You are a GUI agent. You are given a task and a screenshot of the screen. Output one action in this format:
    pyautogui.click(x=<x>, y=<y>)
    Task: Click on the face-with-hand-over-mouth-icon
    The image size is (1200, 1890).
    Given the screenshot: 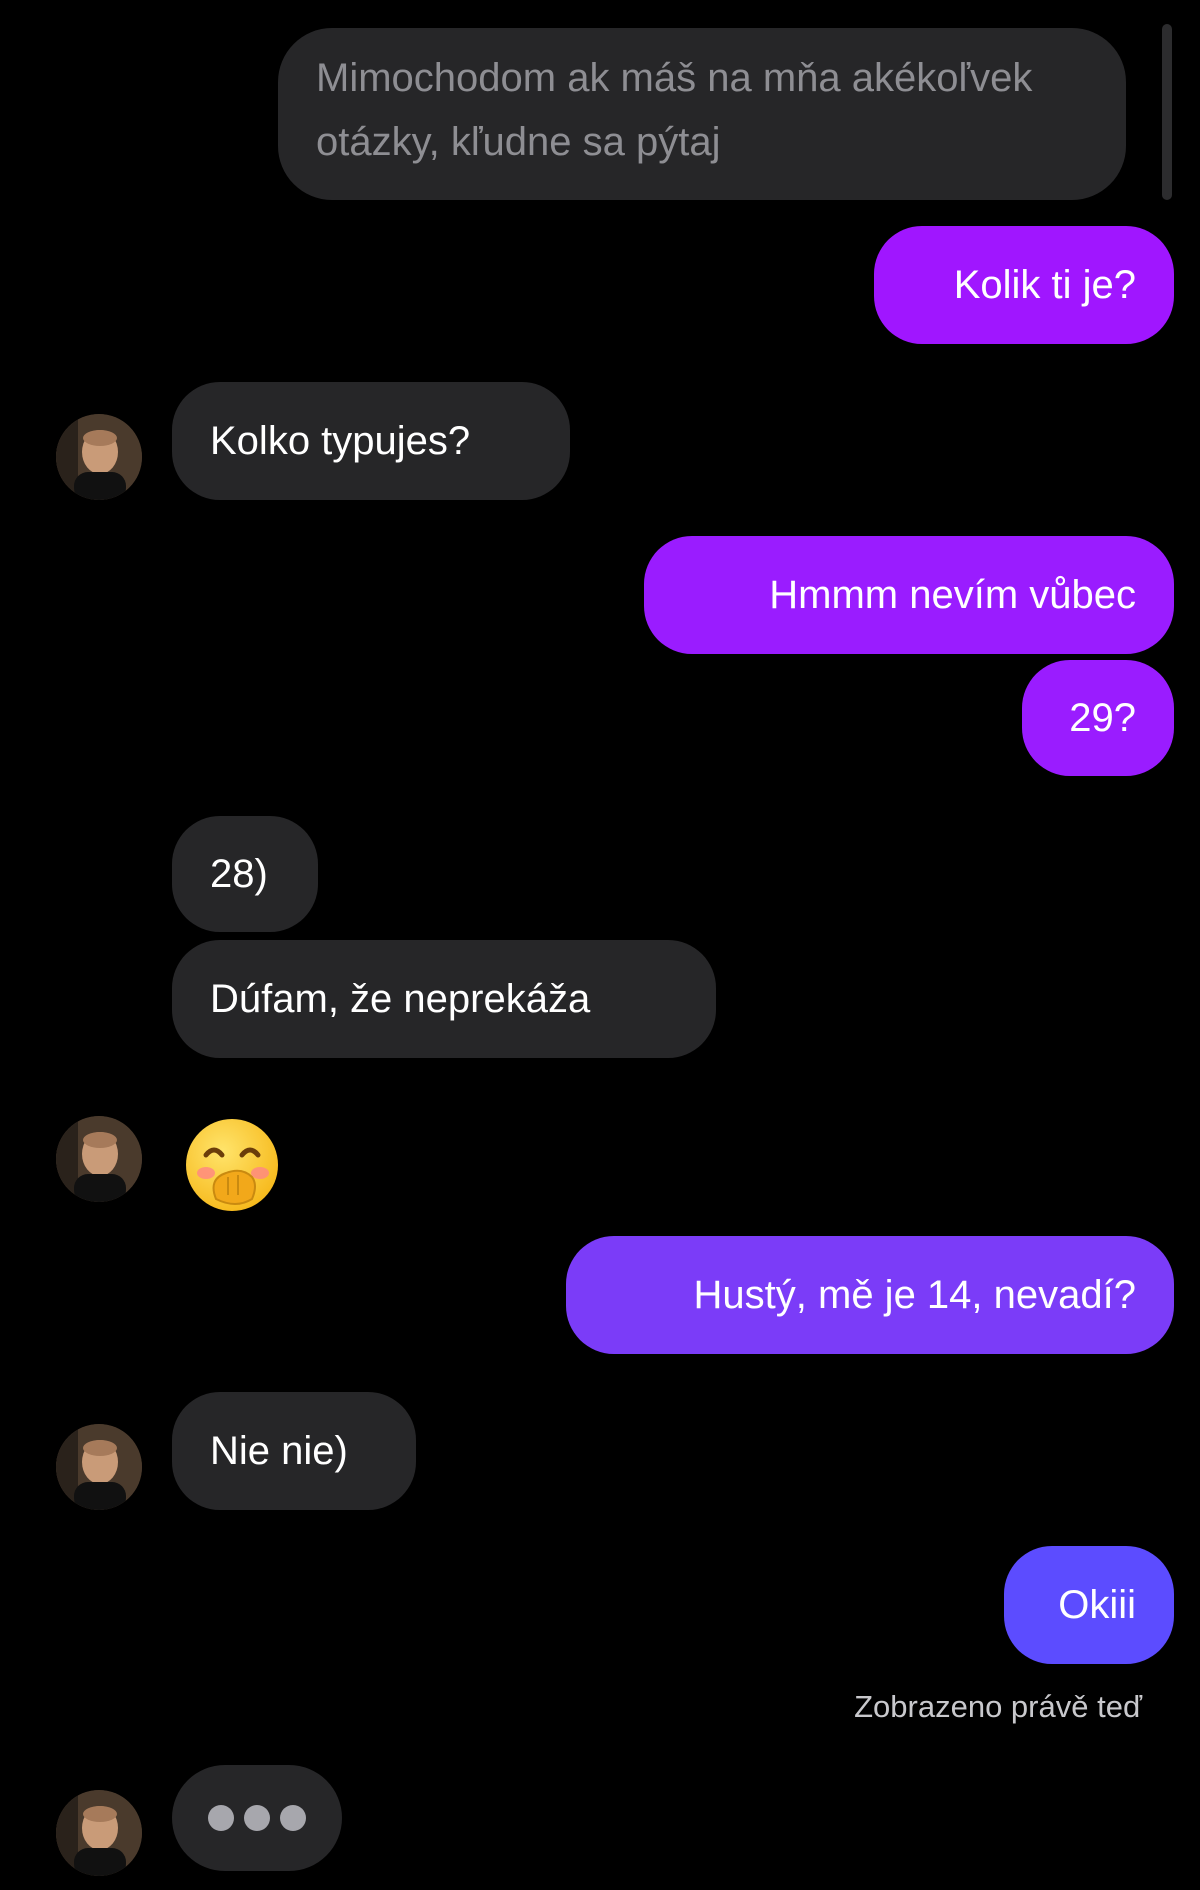 What is the action you would take?
    pyautogui.click(x=232, y=1165)
    